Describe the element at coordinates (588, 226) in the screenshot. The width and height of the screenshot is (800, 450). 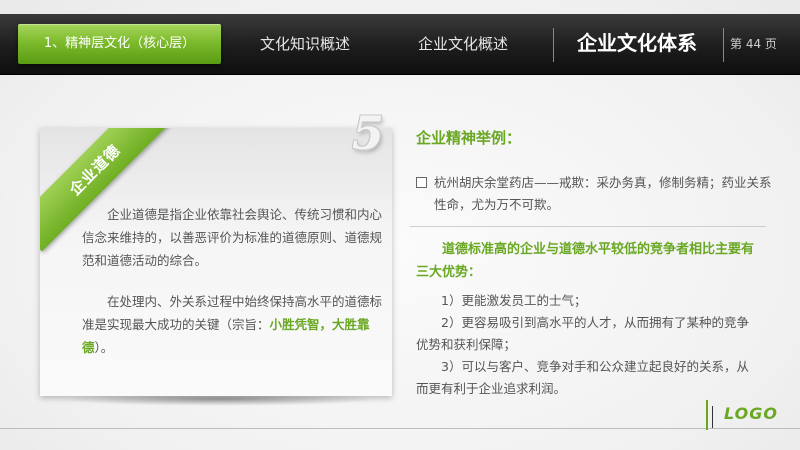
I see `content-divider` at that location.